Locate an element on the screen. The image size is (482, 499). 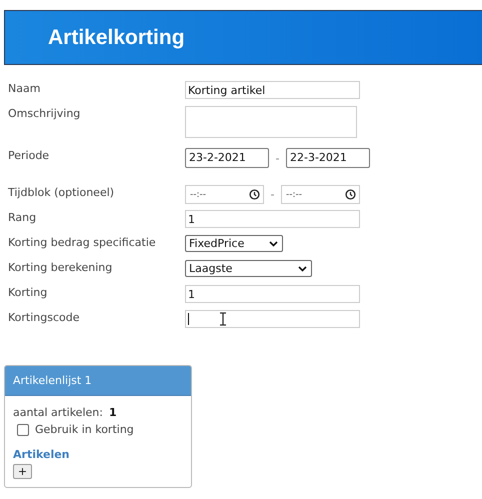
end-time-field: --:-- is located at coordinates (320, 194).